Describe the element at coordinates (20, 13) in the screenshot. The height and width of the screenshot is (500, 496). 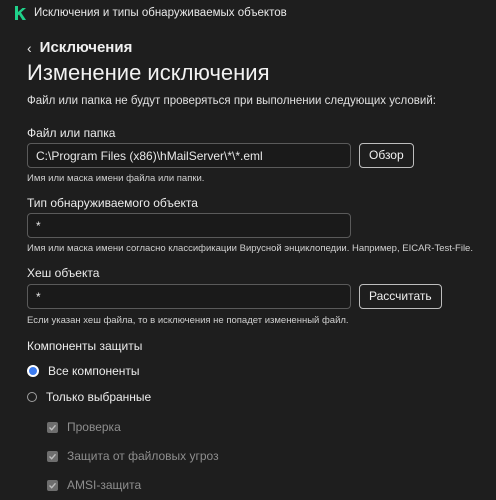
I see `kaspersky-logo-icon` at that location.